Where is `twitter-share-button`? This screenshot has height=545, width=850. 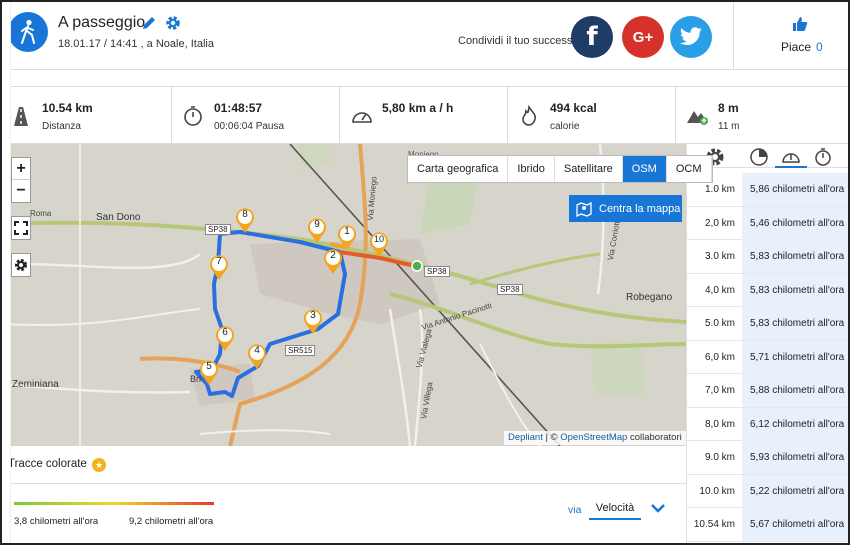
twitter-share-button is located at coordinates (691, 37).